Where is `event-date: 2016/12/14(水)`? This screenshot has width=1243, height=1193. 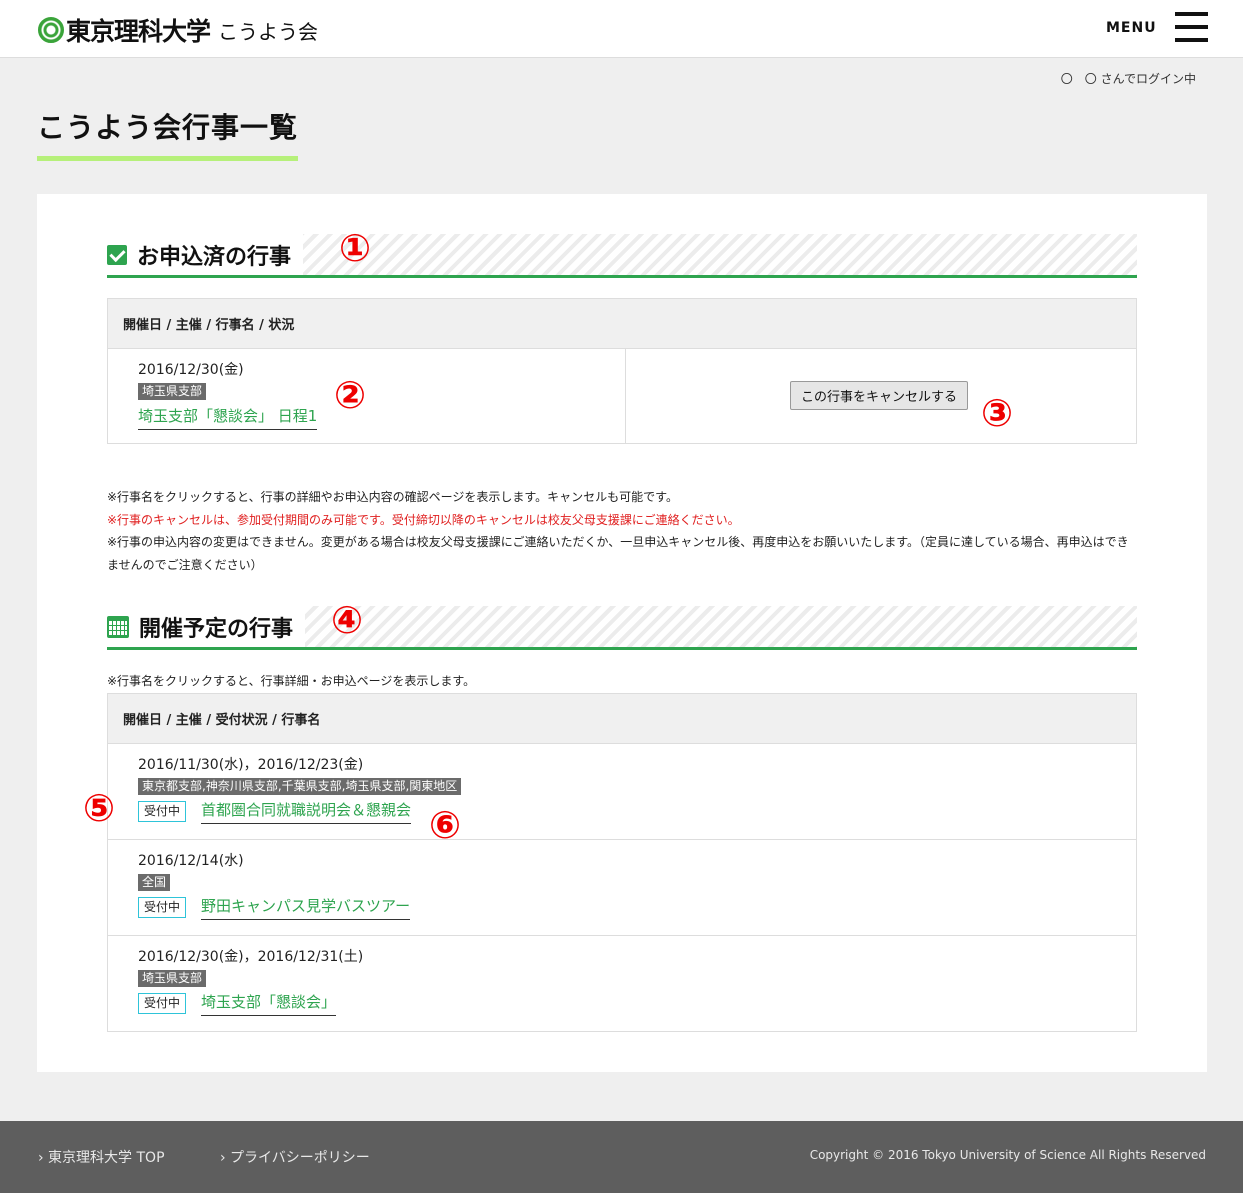
event-date: 2016/12/14(水) is located at coordinates (191, 861).